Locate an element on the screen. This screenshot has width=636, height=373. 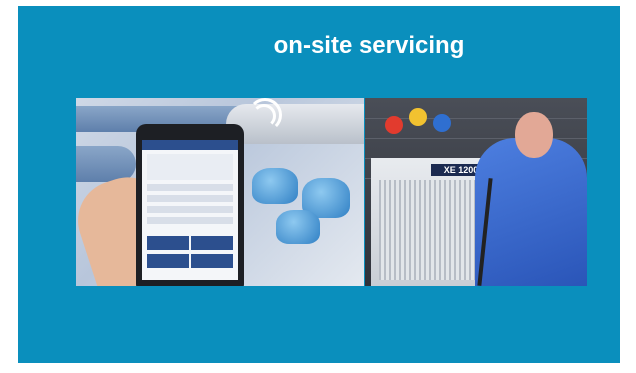
technician-head is located at coordinates (534, 135).